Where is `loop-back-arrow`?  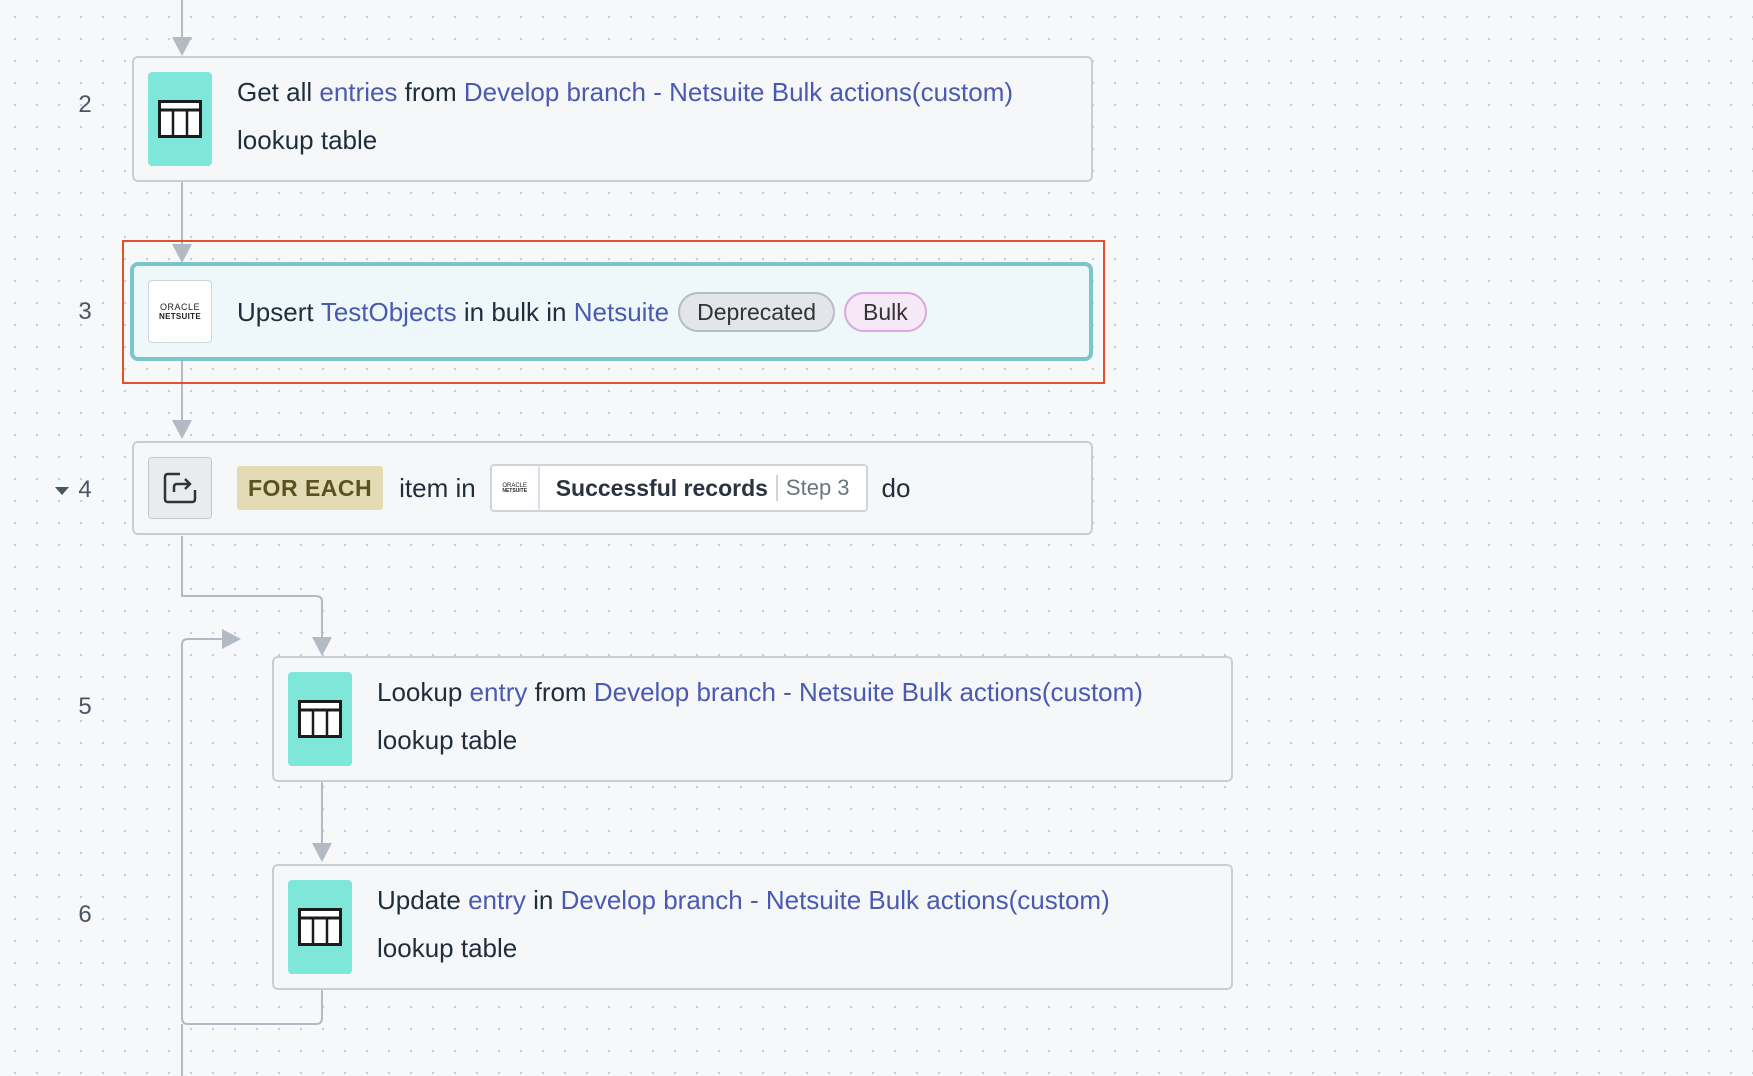 loop-back-arrow is located at coordinates (231, 639).